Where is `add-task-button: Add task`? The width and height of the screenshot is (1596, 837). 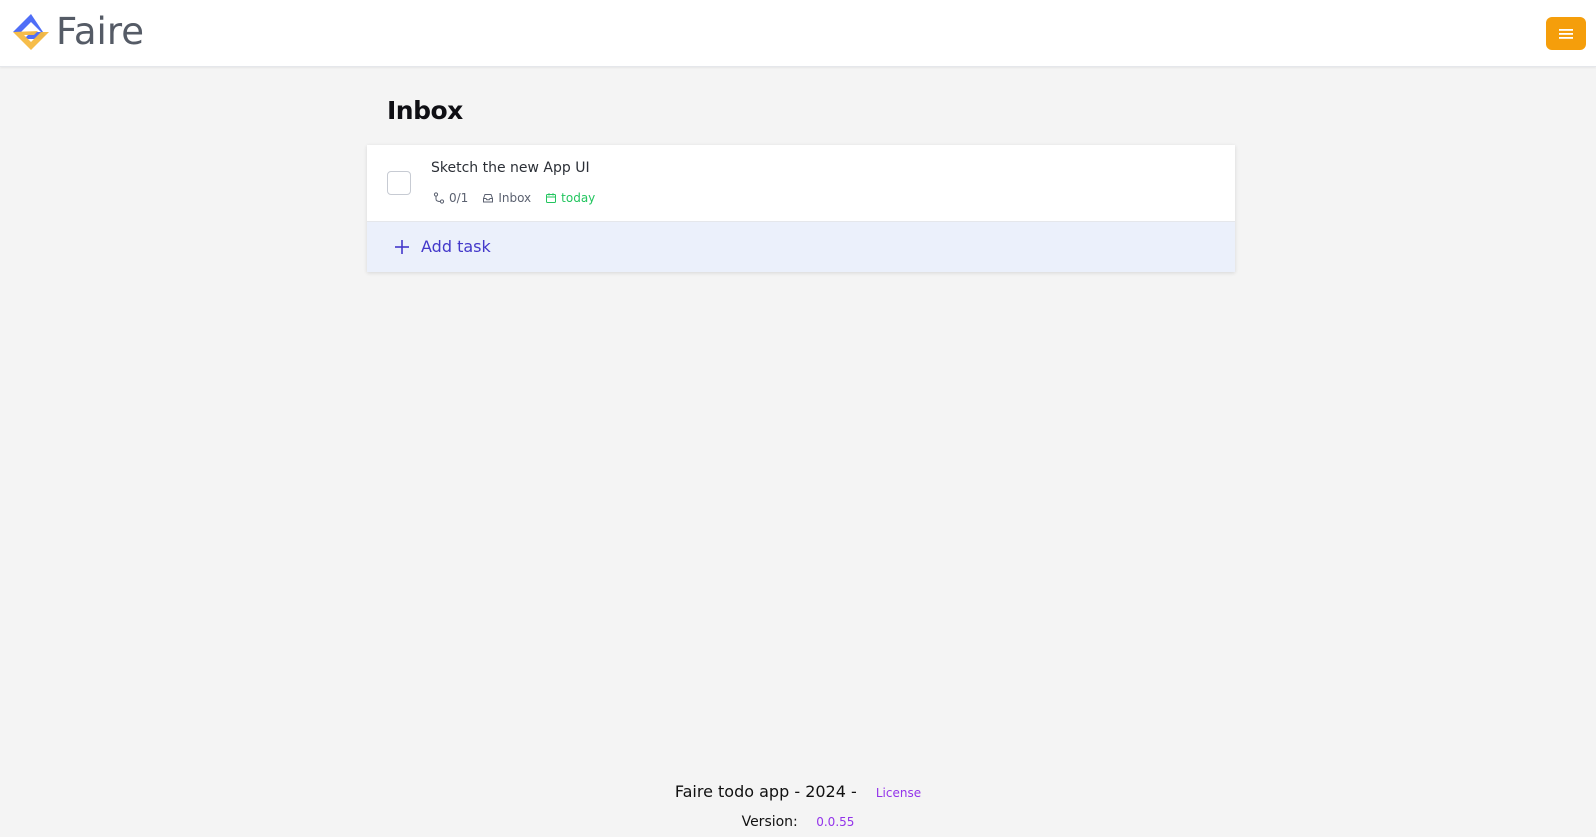
add-task-button: Add task is located at coordinates (801, 247).